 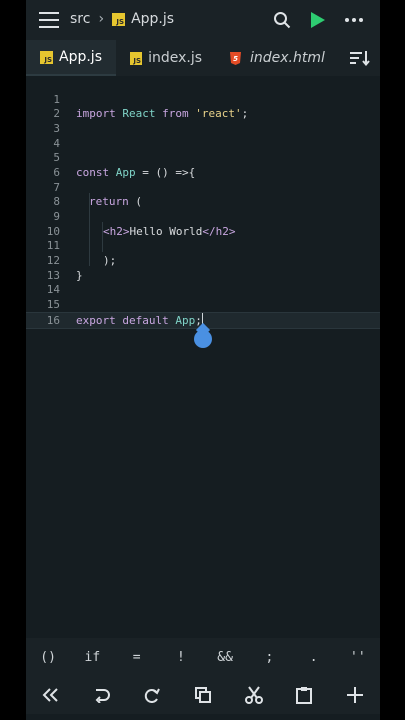 What do you see at coordinates (51, 695) in the screenshot?
I see `double-chevron-left-icon` at bounding box center [51, 695].